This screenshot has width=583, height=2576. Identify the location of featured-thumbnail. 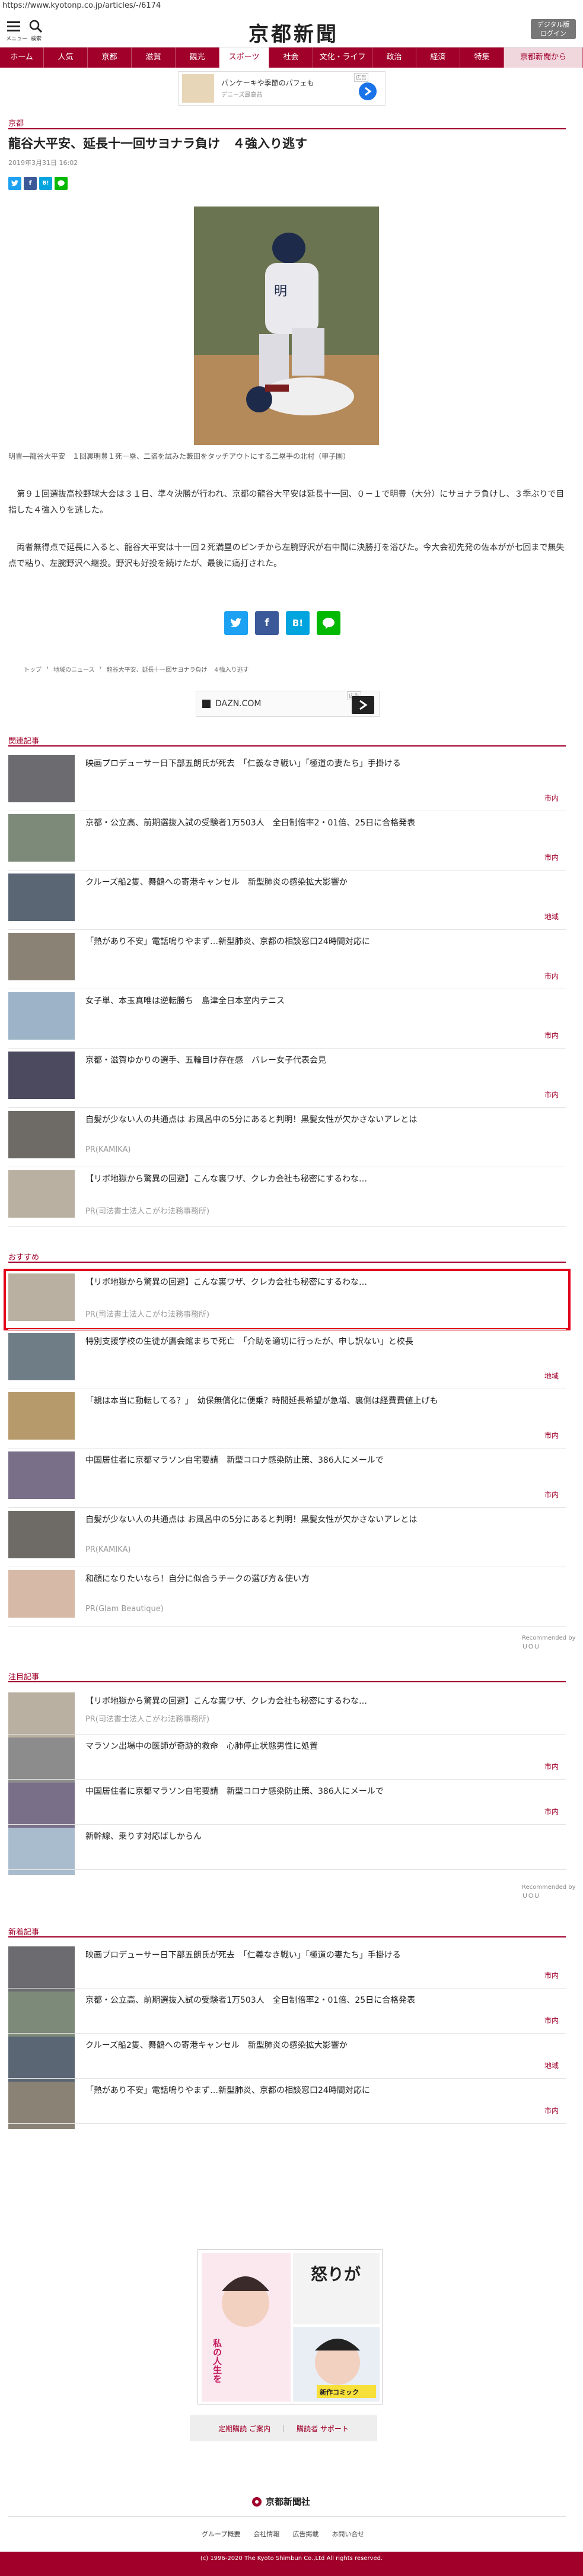
(42, 1851).